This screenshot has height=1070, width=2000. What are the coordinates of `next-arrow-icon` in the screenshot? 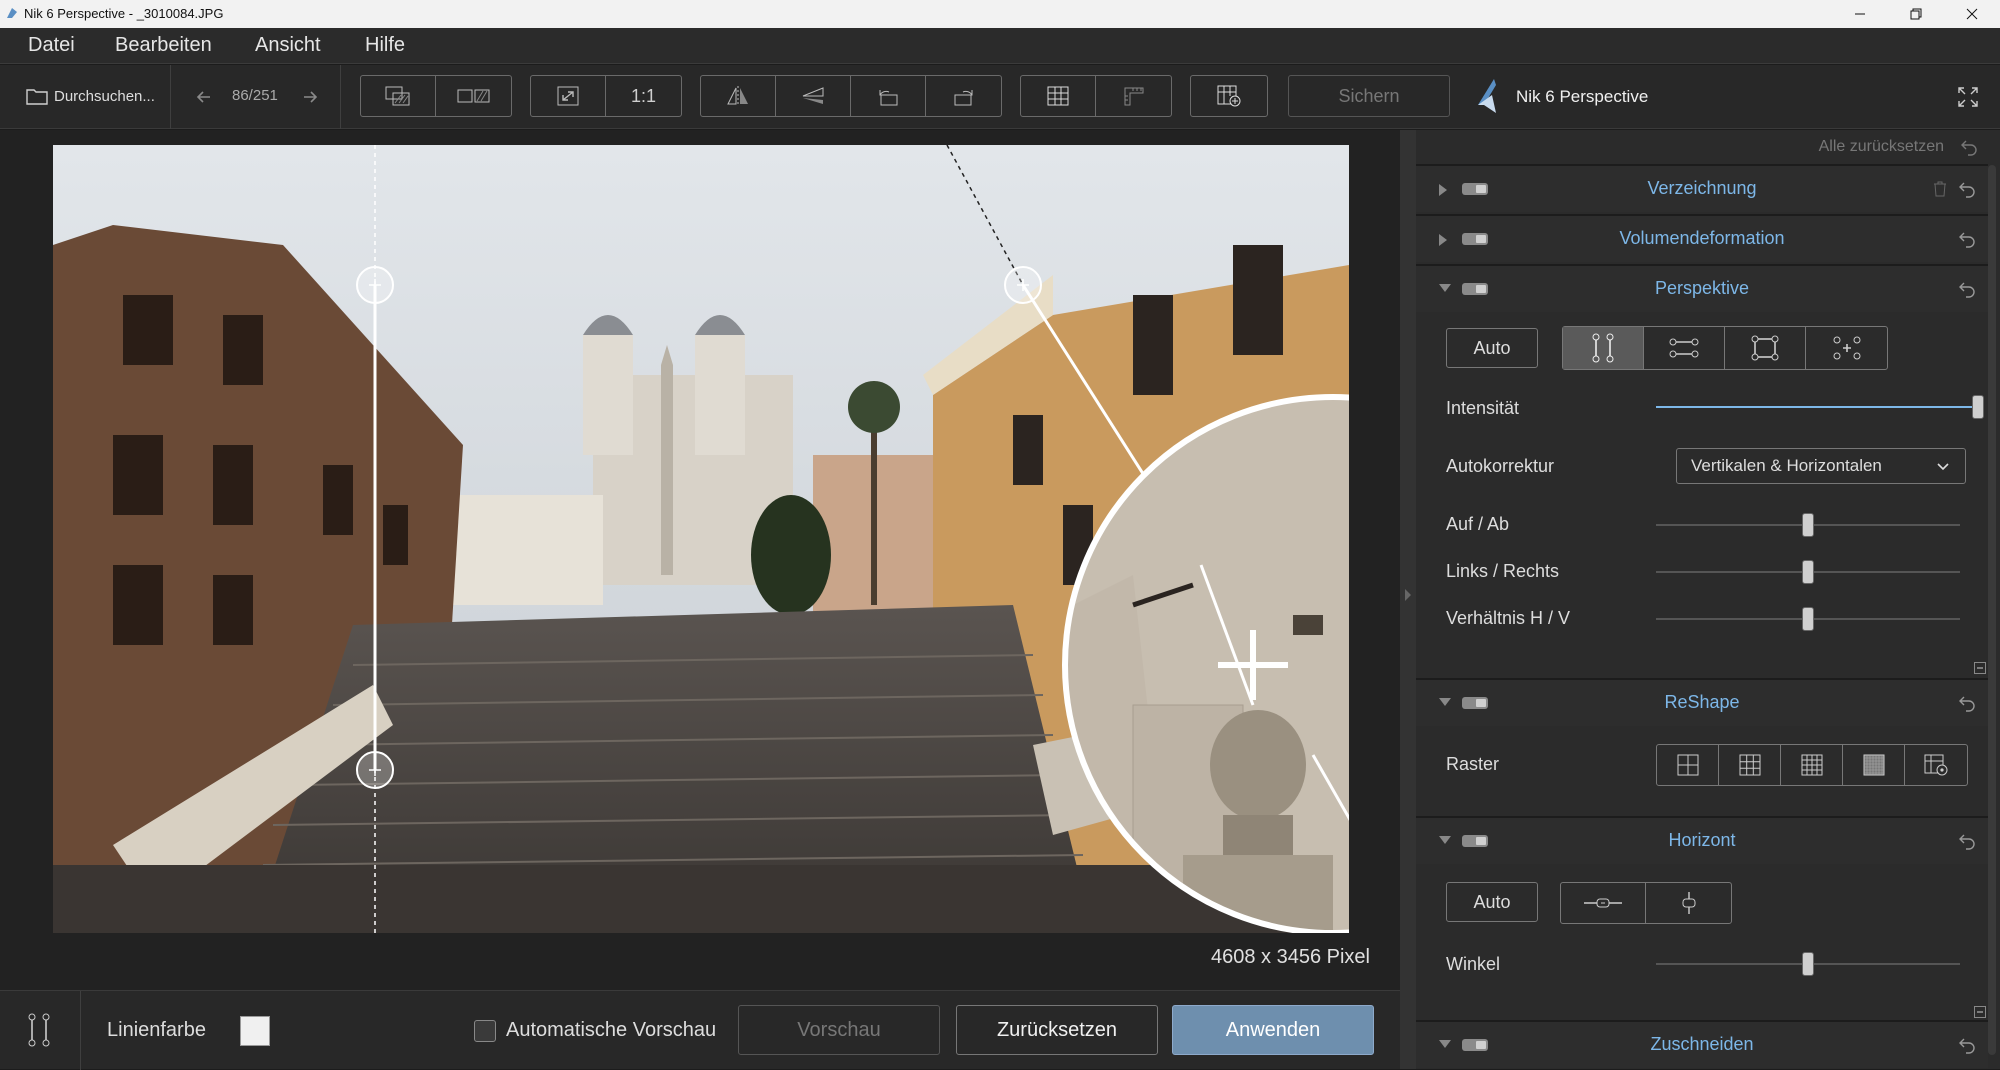 It's located at (310, 97).